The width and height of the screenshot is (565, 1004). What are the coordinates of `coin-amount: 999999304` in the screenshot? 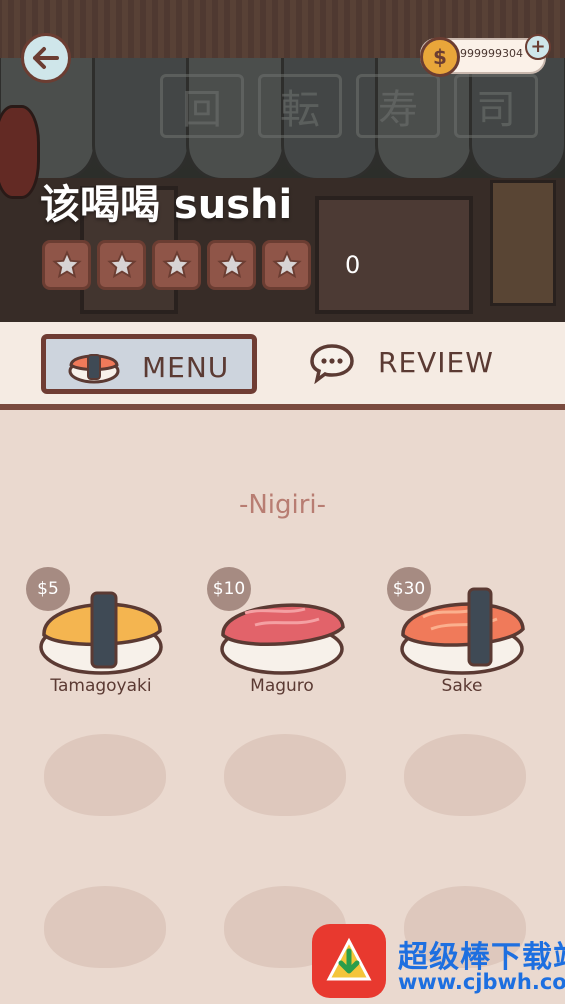 It's located at (491, 53).